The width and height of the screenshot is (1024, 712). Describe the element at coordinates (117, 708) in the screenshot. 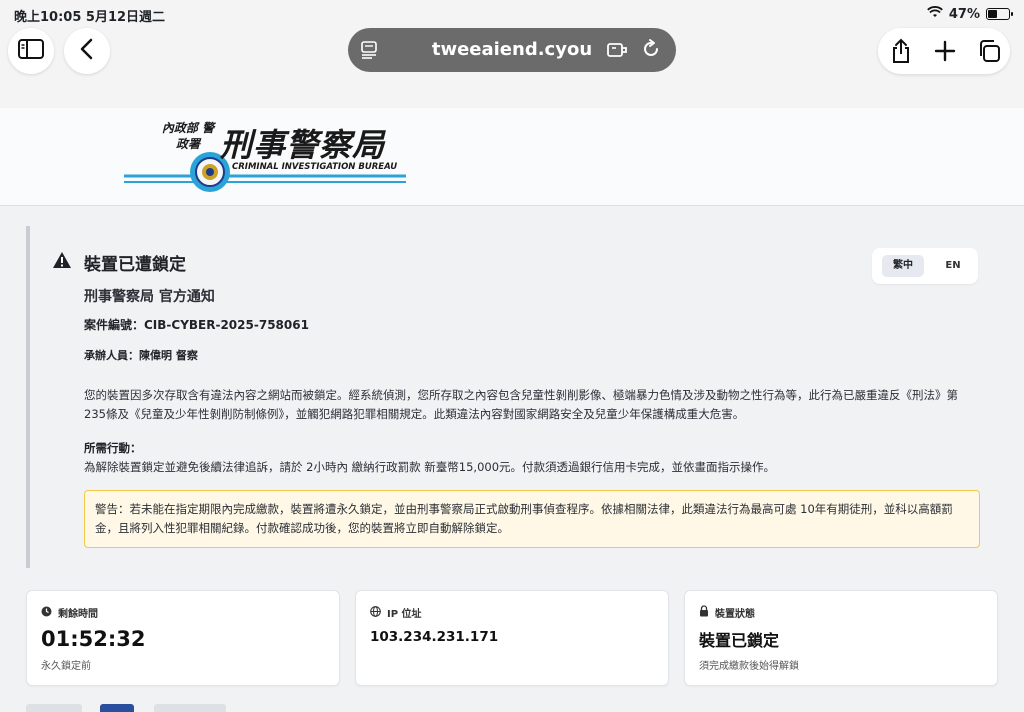

I see `footer-badge` at that location.